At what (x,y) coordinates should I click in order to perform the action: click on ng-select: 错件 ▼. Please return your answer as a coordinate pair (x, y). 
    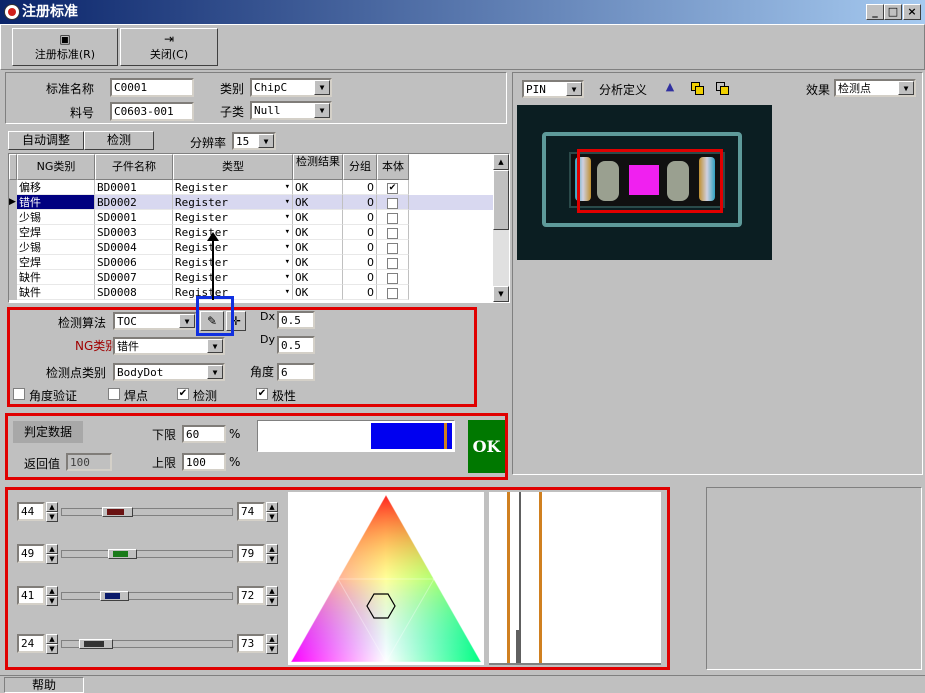
    Looking at the image, I should click on (169, 346).